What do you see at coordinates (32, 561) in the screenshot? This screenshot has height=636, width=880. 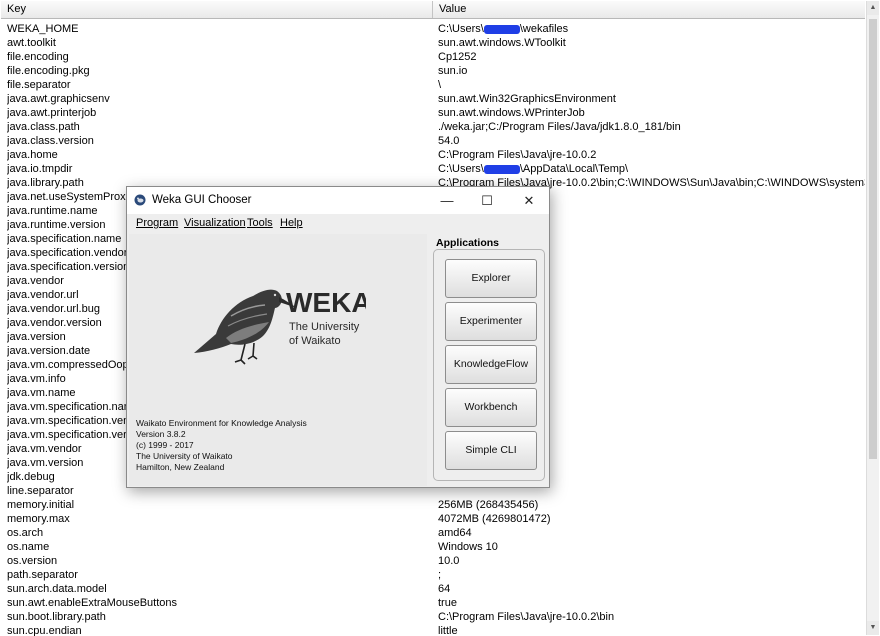 I see `property-key: os.version` at bounding box center [32, 561].